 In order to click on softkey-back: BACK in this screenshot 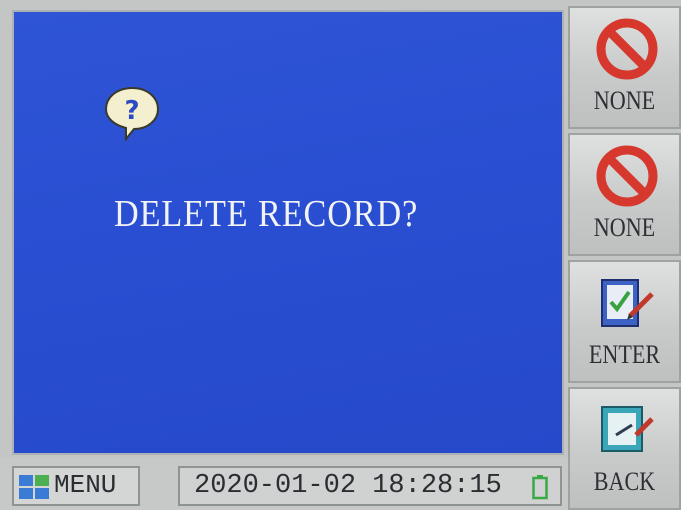, I will do `click(624, 448)`.